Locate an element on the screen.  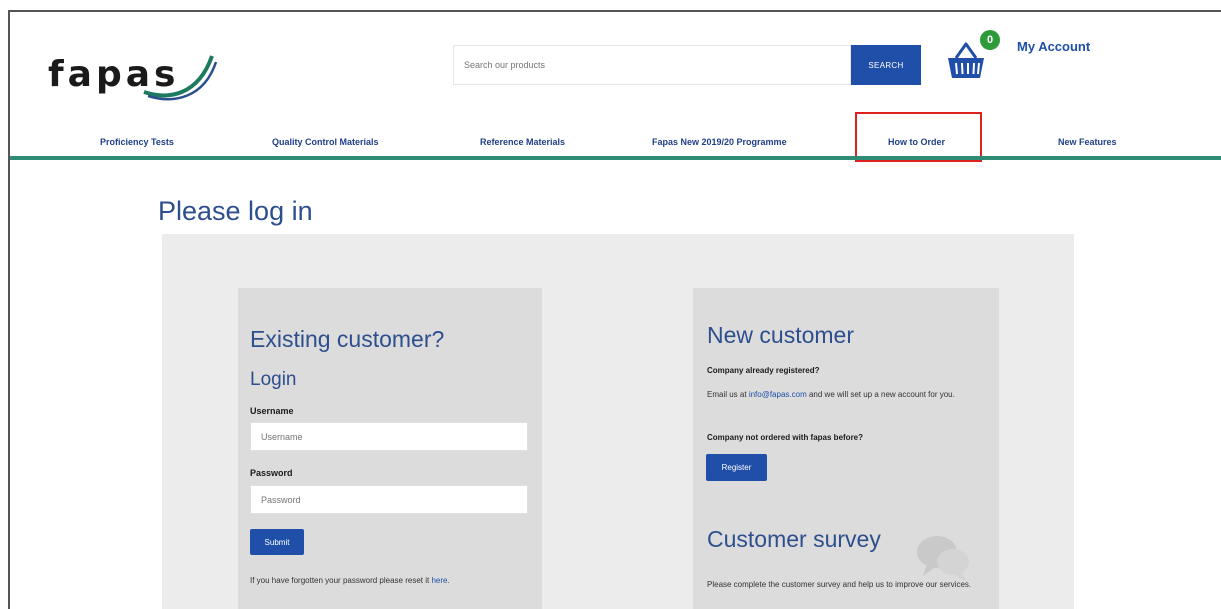
new-customer-heading: New customer is located at coordinates (780, 335).